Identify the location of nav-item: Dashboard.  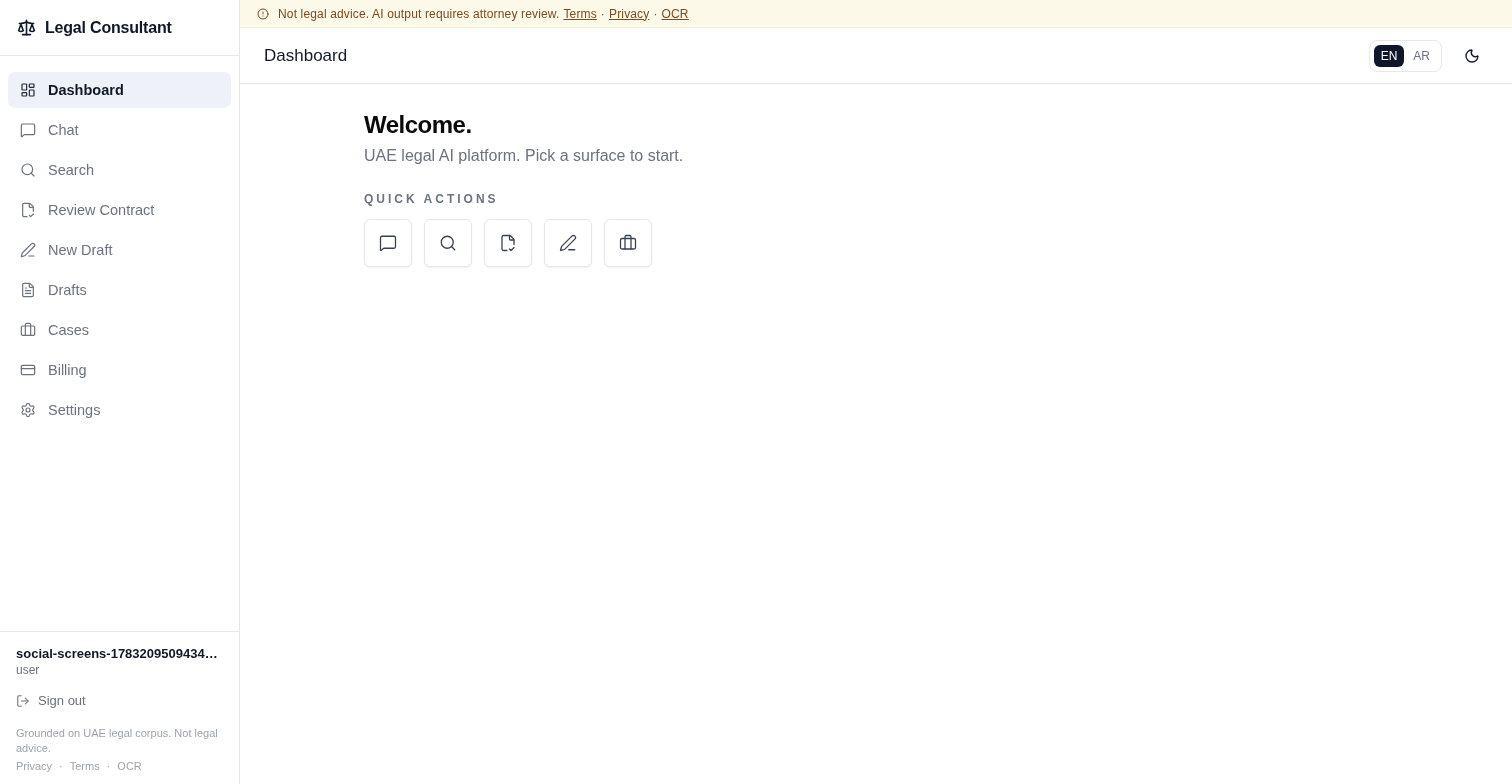
(119, 90).